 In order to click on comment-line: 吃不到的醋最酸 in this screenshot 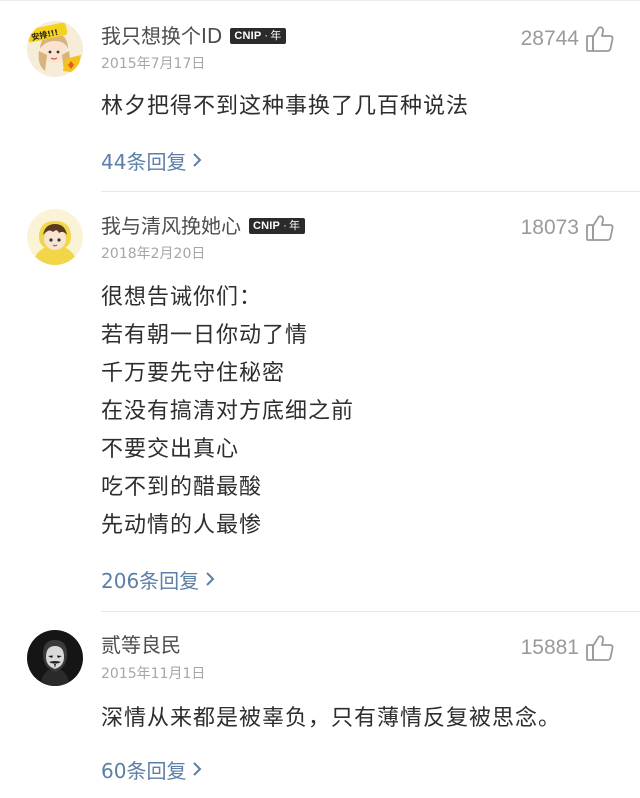, I will do `click(182, 487)`.